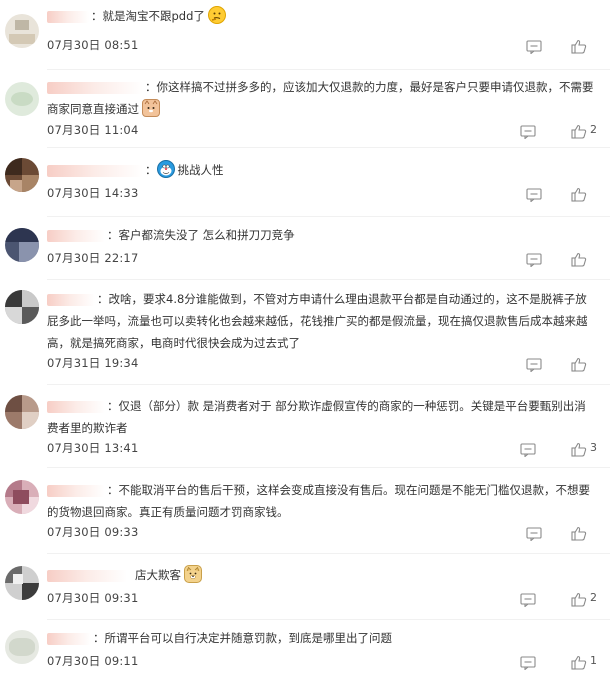  Describe the element at coordinates (593, 660) in the screenshot. I see `like-count: 1` at that location.